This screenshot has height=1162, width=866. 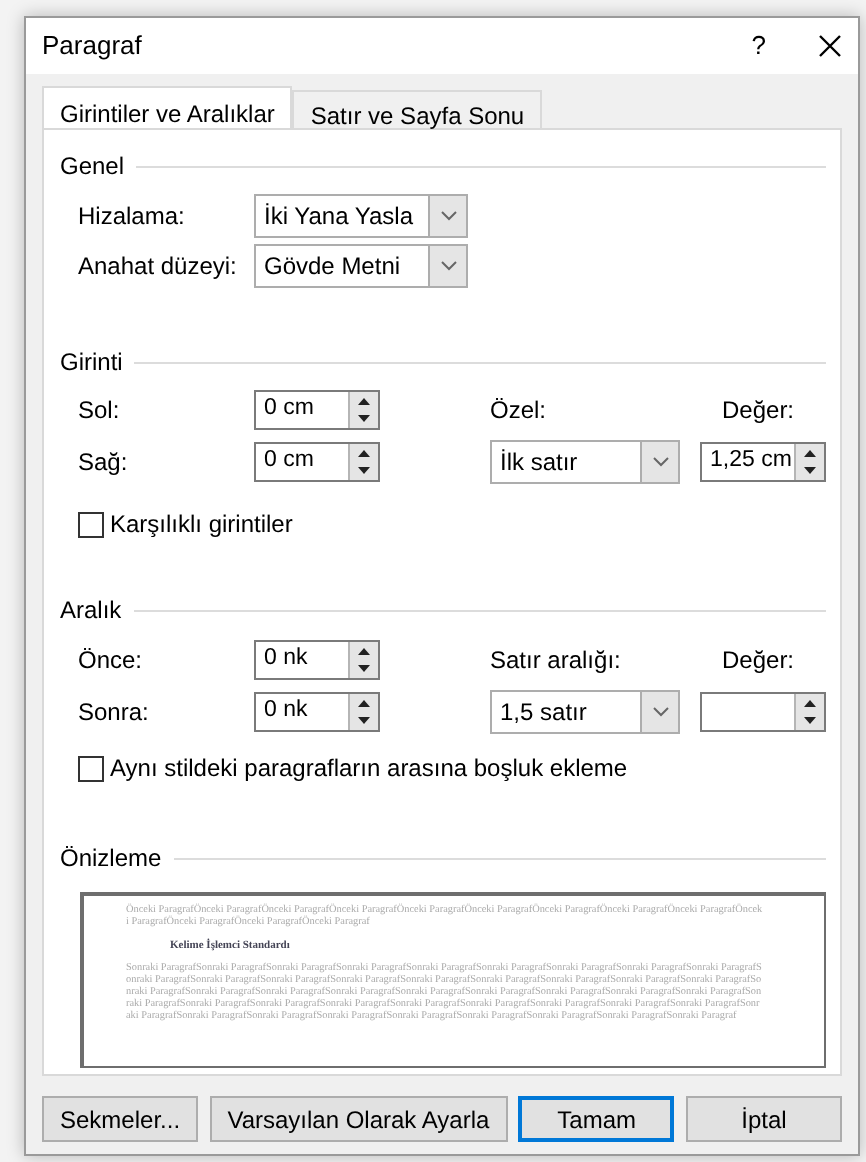 What do you see at coordinates (158, 267) in the screenshot?
I see `field-label: Anahat düzeyi:` at bounding box center [158, 267].